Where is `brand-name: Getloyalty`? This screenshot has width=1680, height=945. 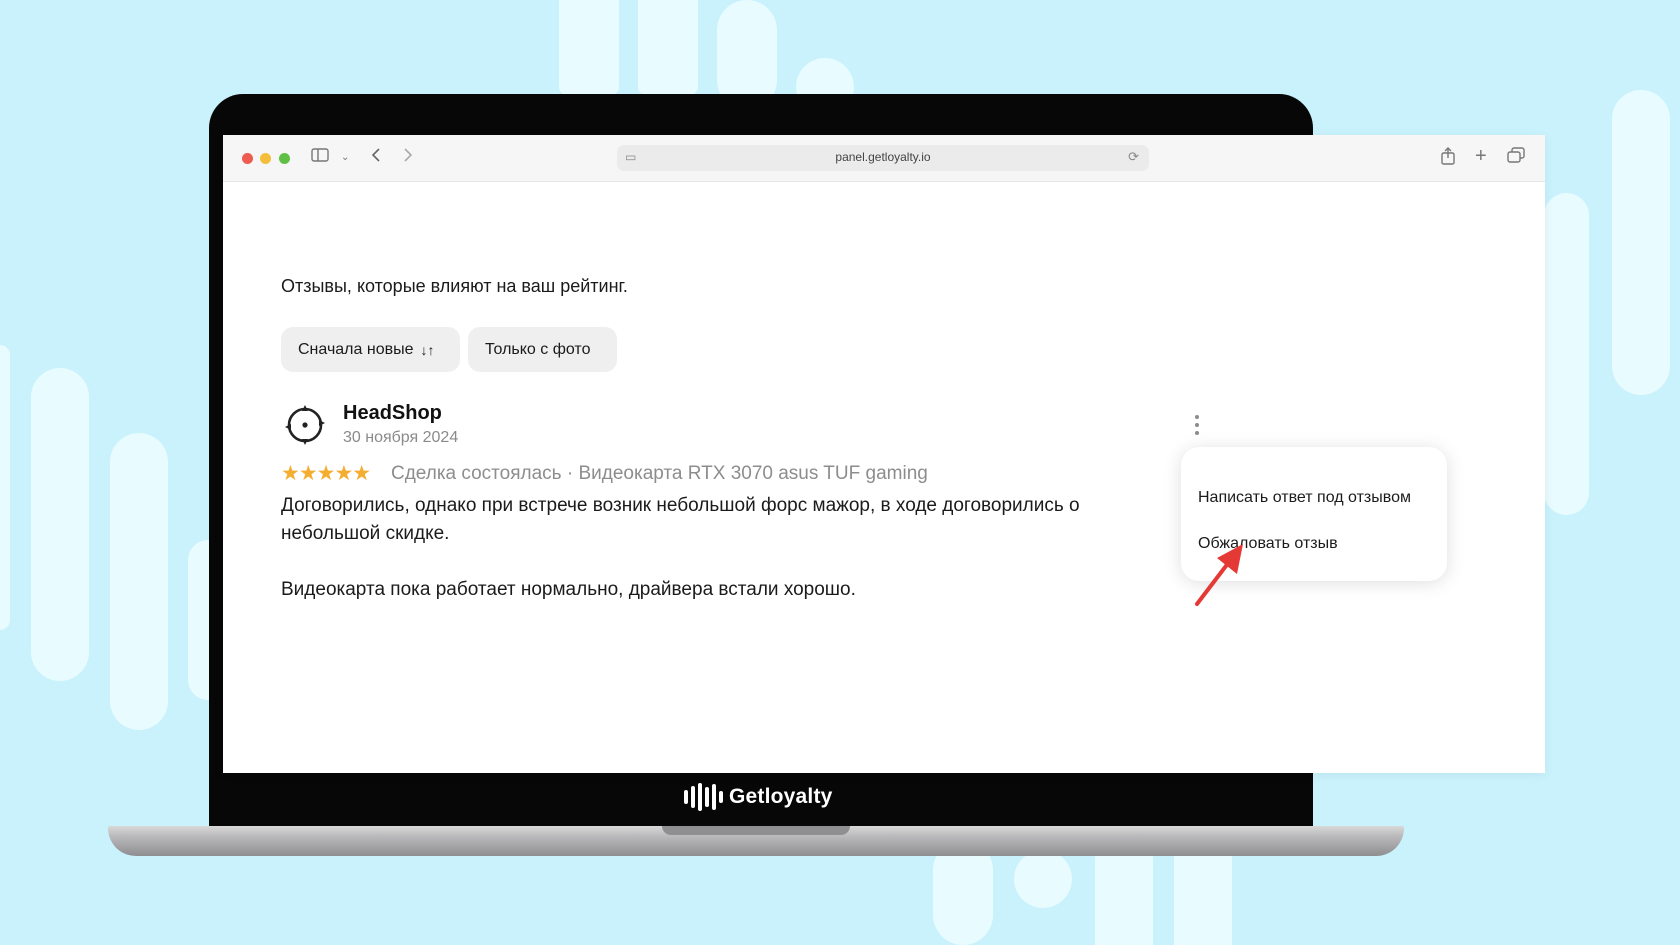
brand-name: Getloyalty is located at coordinates (781, 796).